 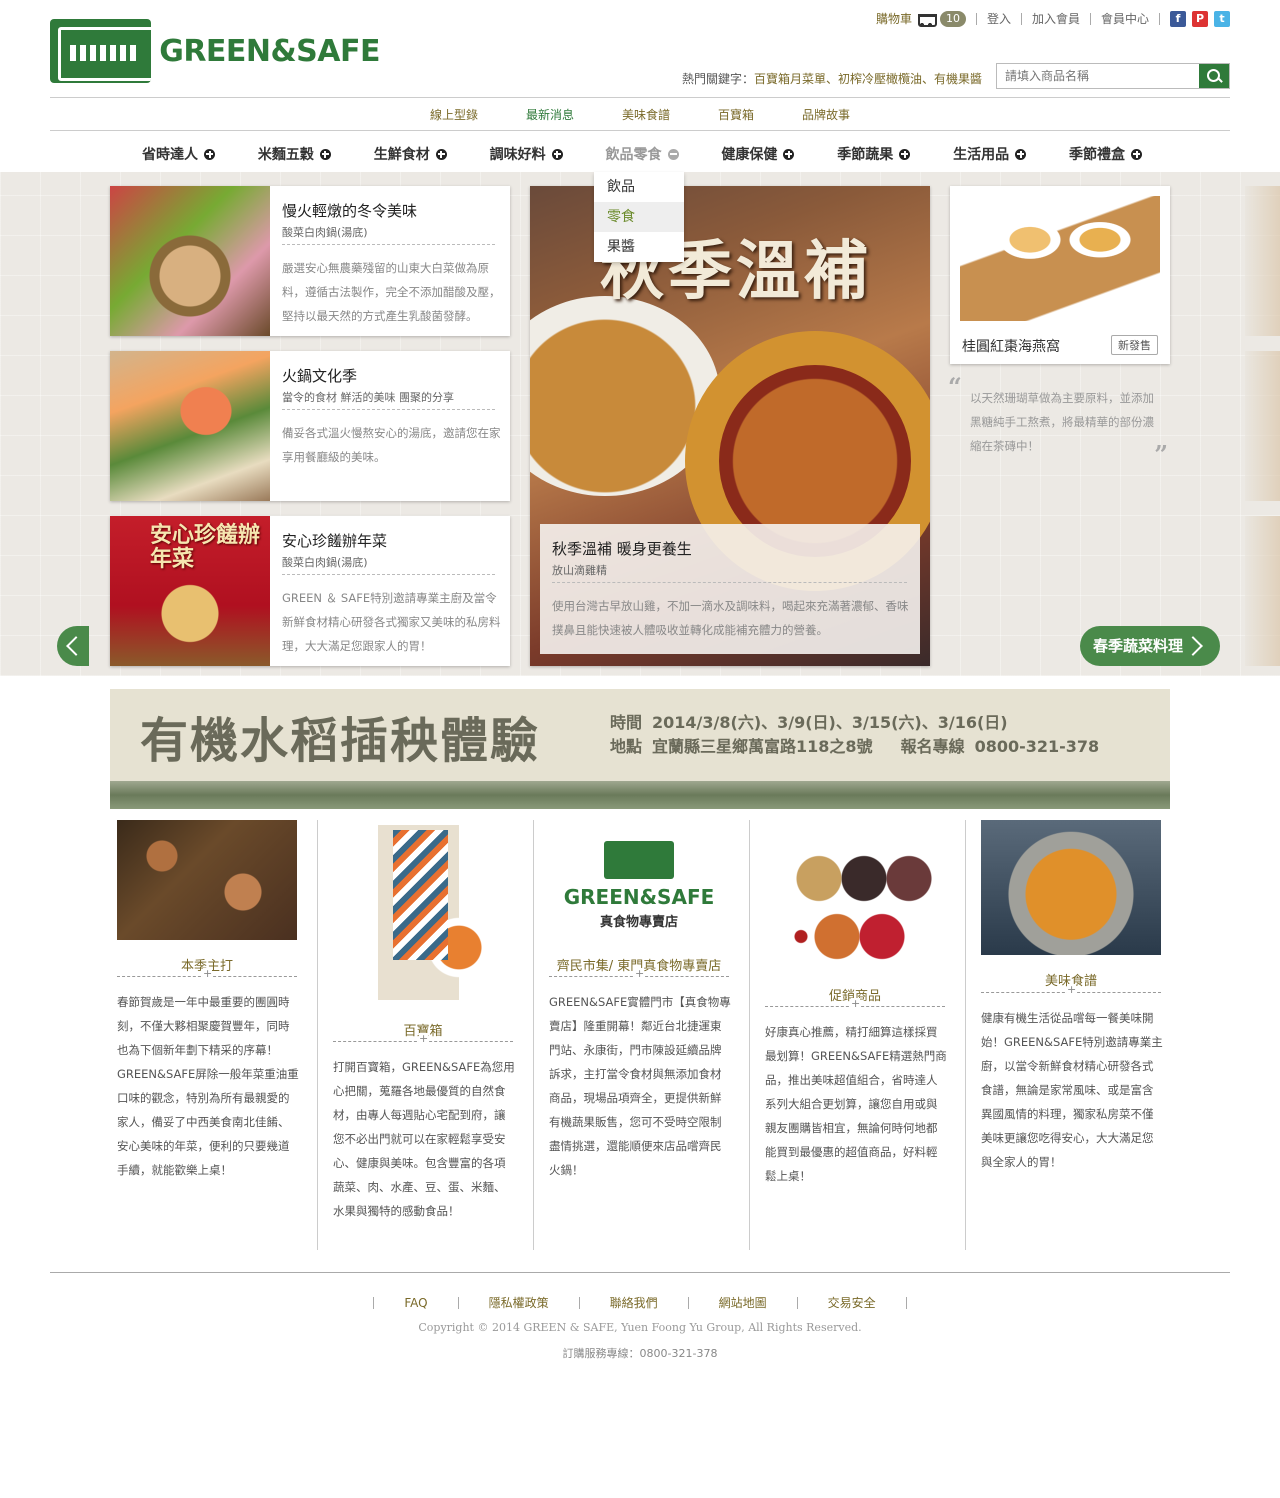 I want to click on footer-links: FAQ 隱私權政策 聯絡我們 網站地圖 交易安全, so click(x=640, y=1302).